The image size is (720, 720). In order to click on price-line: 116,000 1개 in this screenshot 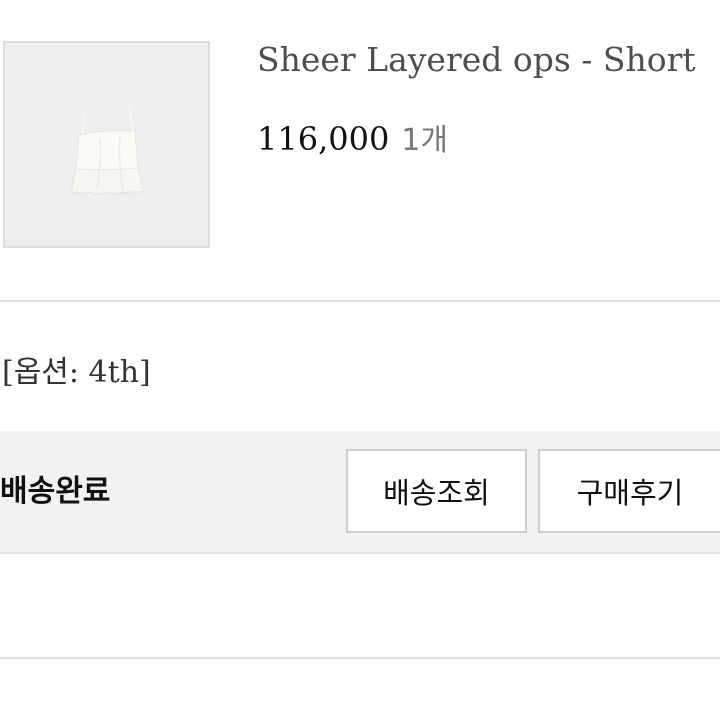, I will do `click(352, 137)`.